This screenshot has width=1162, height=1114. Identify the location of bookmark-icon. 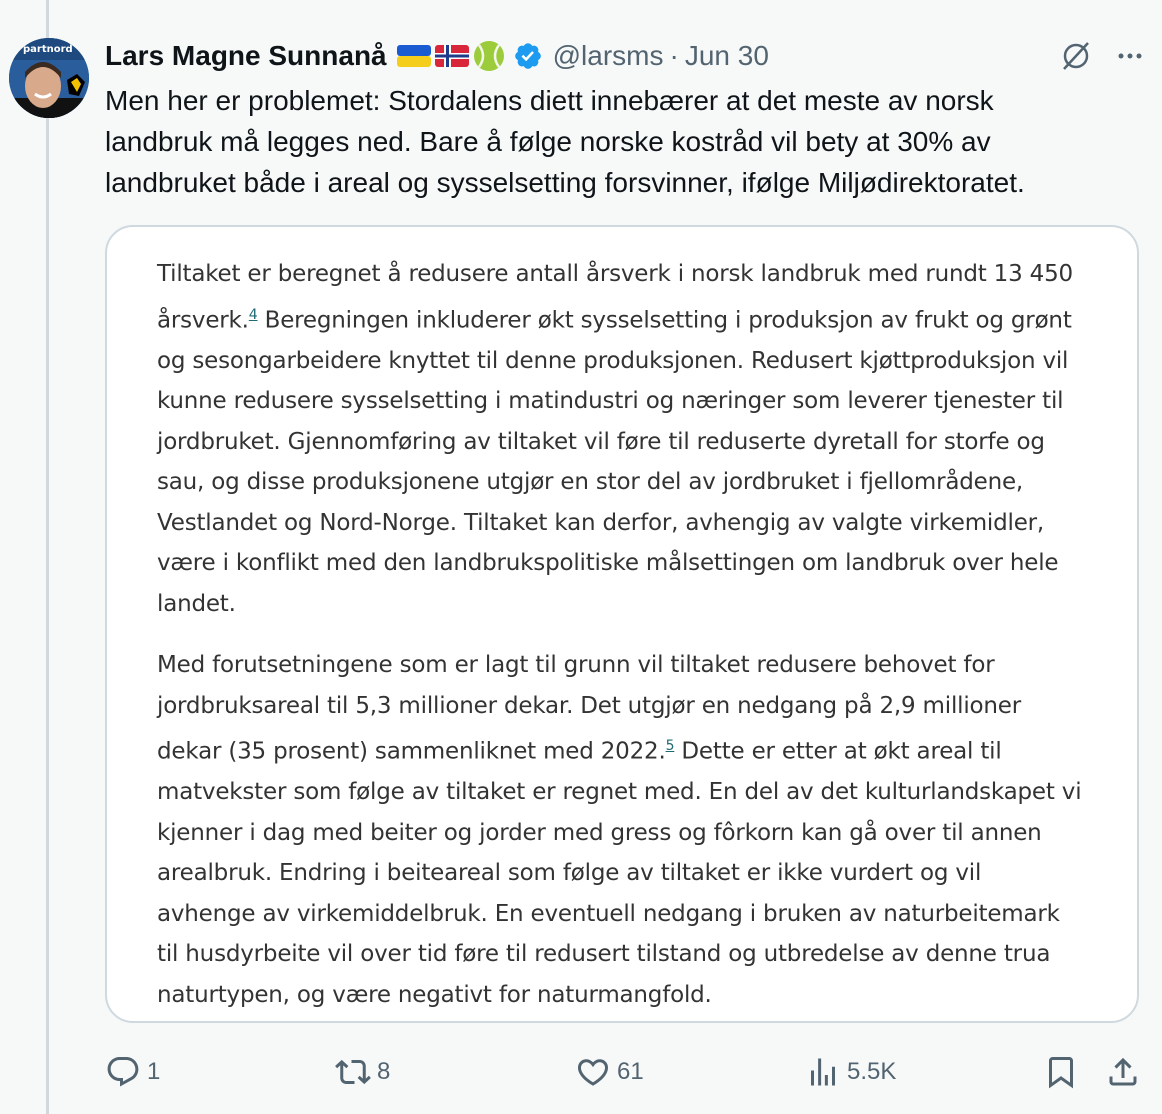
(1061, 1073).